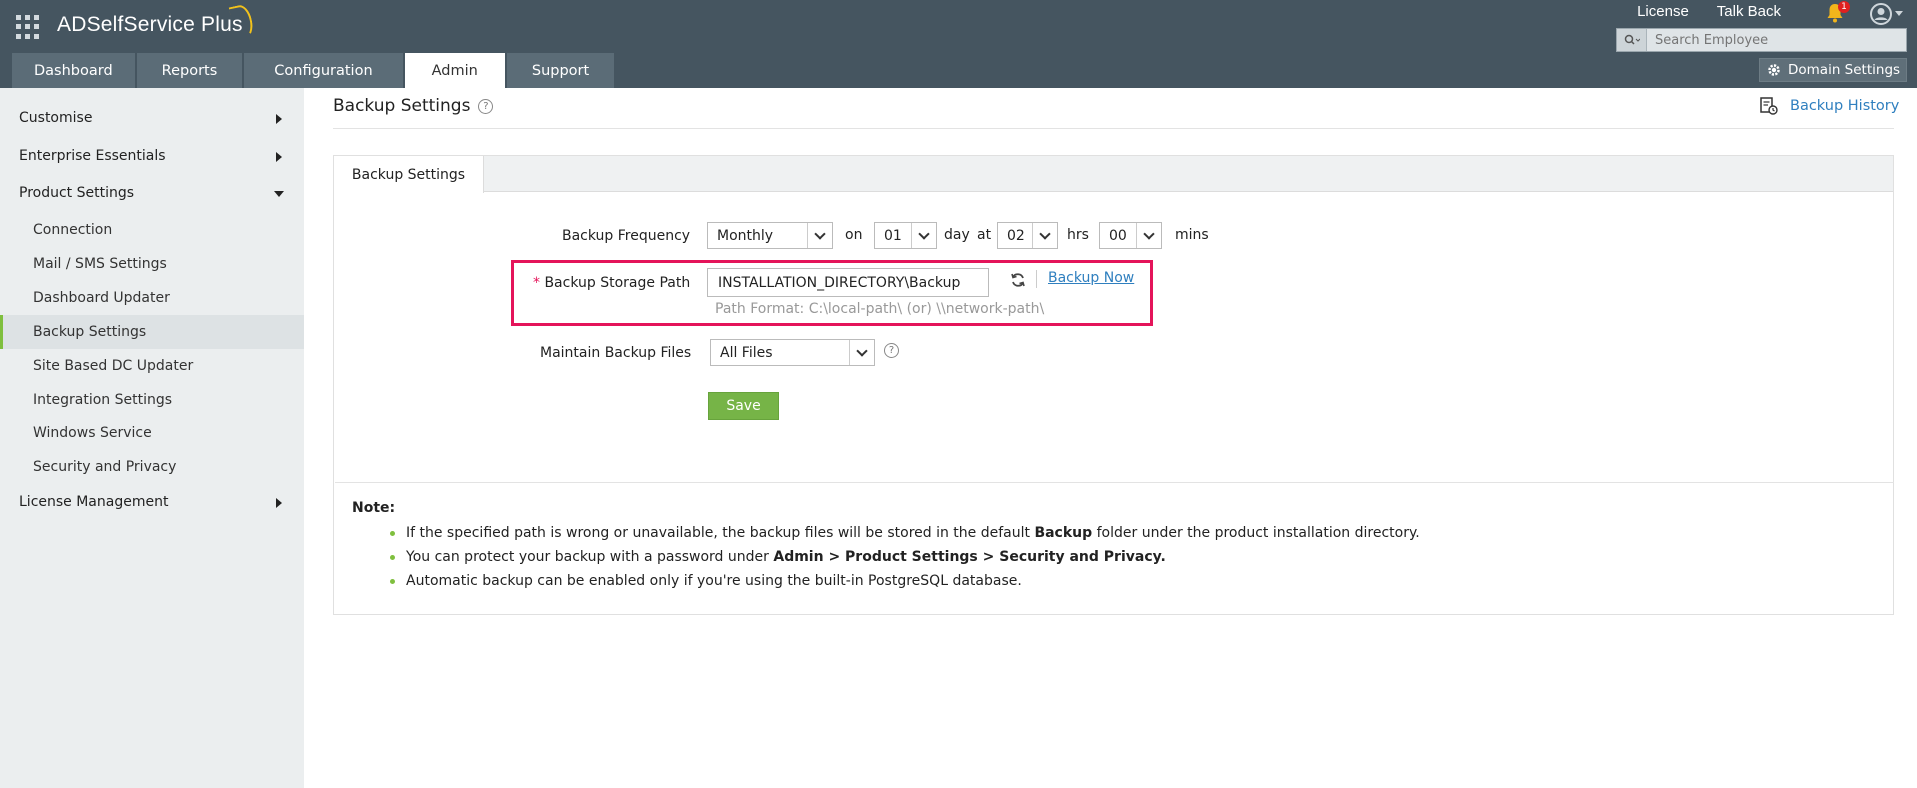  I want to click on on-label: on, so click(854, 235).